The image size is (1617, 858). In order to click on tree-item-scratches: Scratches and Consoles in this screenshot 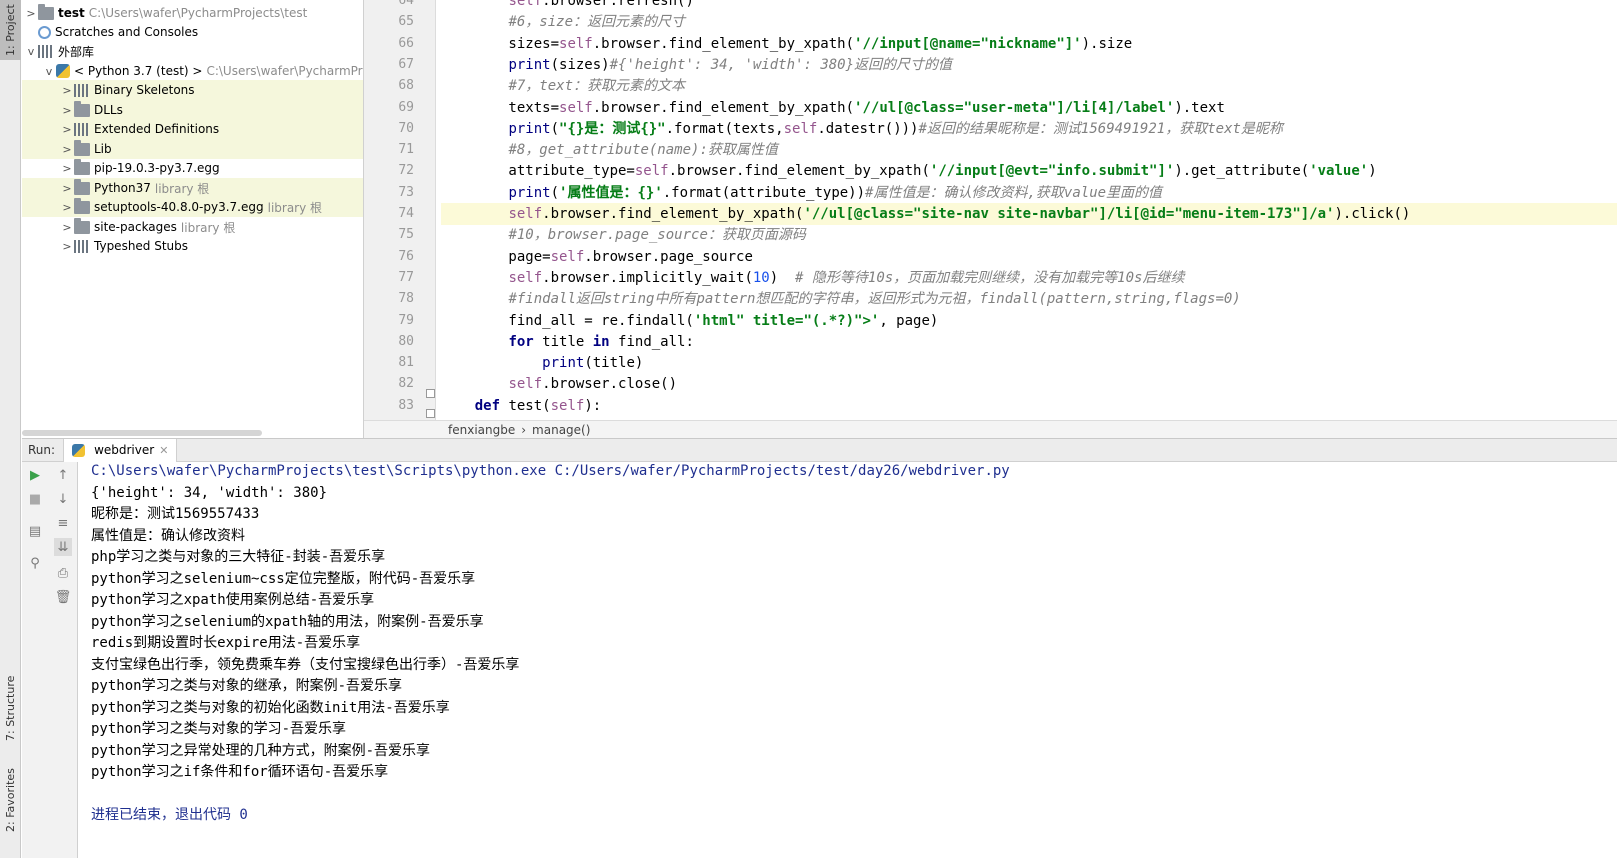, I will do `click(192, 32)`.